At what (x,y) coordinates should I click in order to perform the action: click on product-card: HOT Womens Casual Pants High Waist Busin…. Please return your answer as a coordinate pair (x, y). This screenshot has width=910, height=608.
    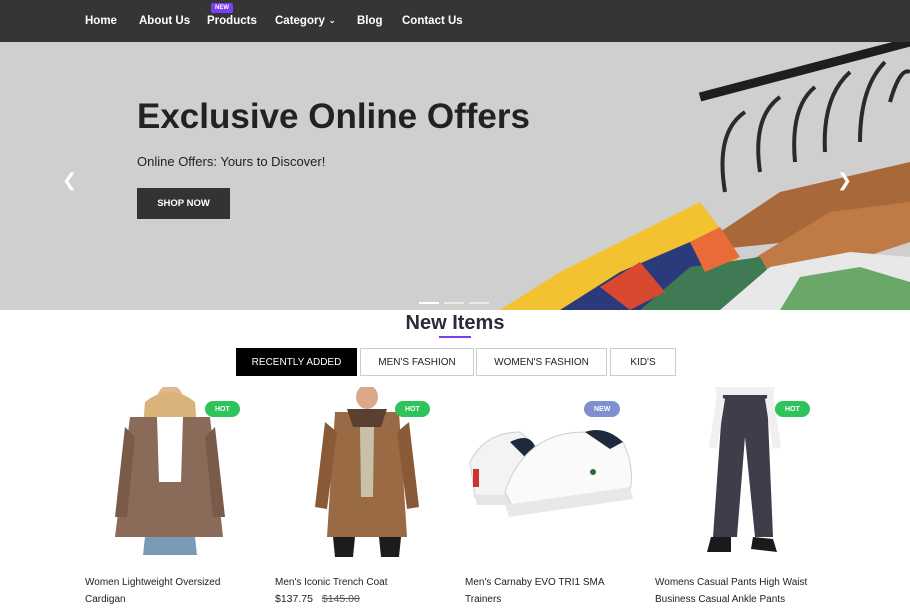
    Looking at the image, I should click on (742, 496).